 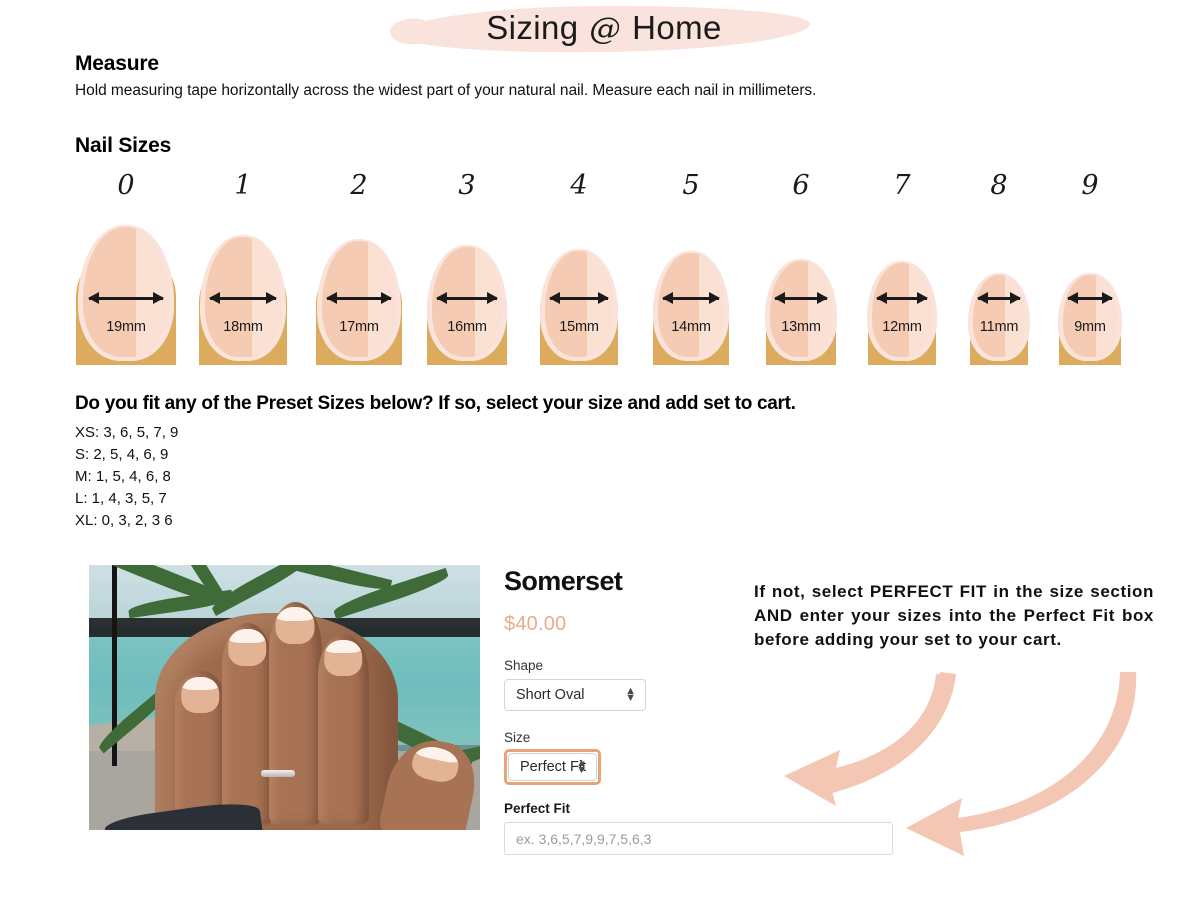 I want to click on nail-measurement-label: 19mm, so click(x=126, y=327).